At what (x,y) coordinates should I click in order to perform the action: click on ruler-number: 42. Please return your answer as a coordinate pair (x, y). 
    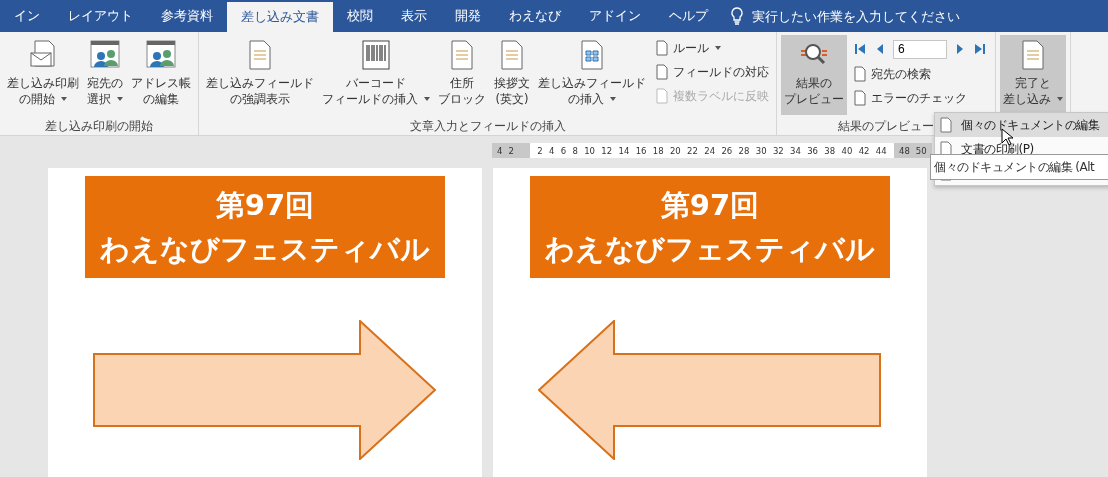
    Looking at the image, I should click on (864, 150).